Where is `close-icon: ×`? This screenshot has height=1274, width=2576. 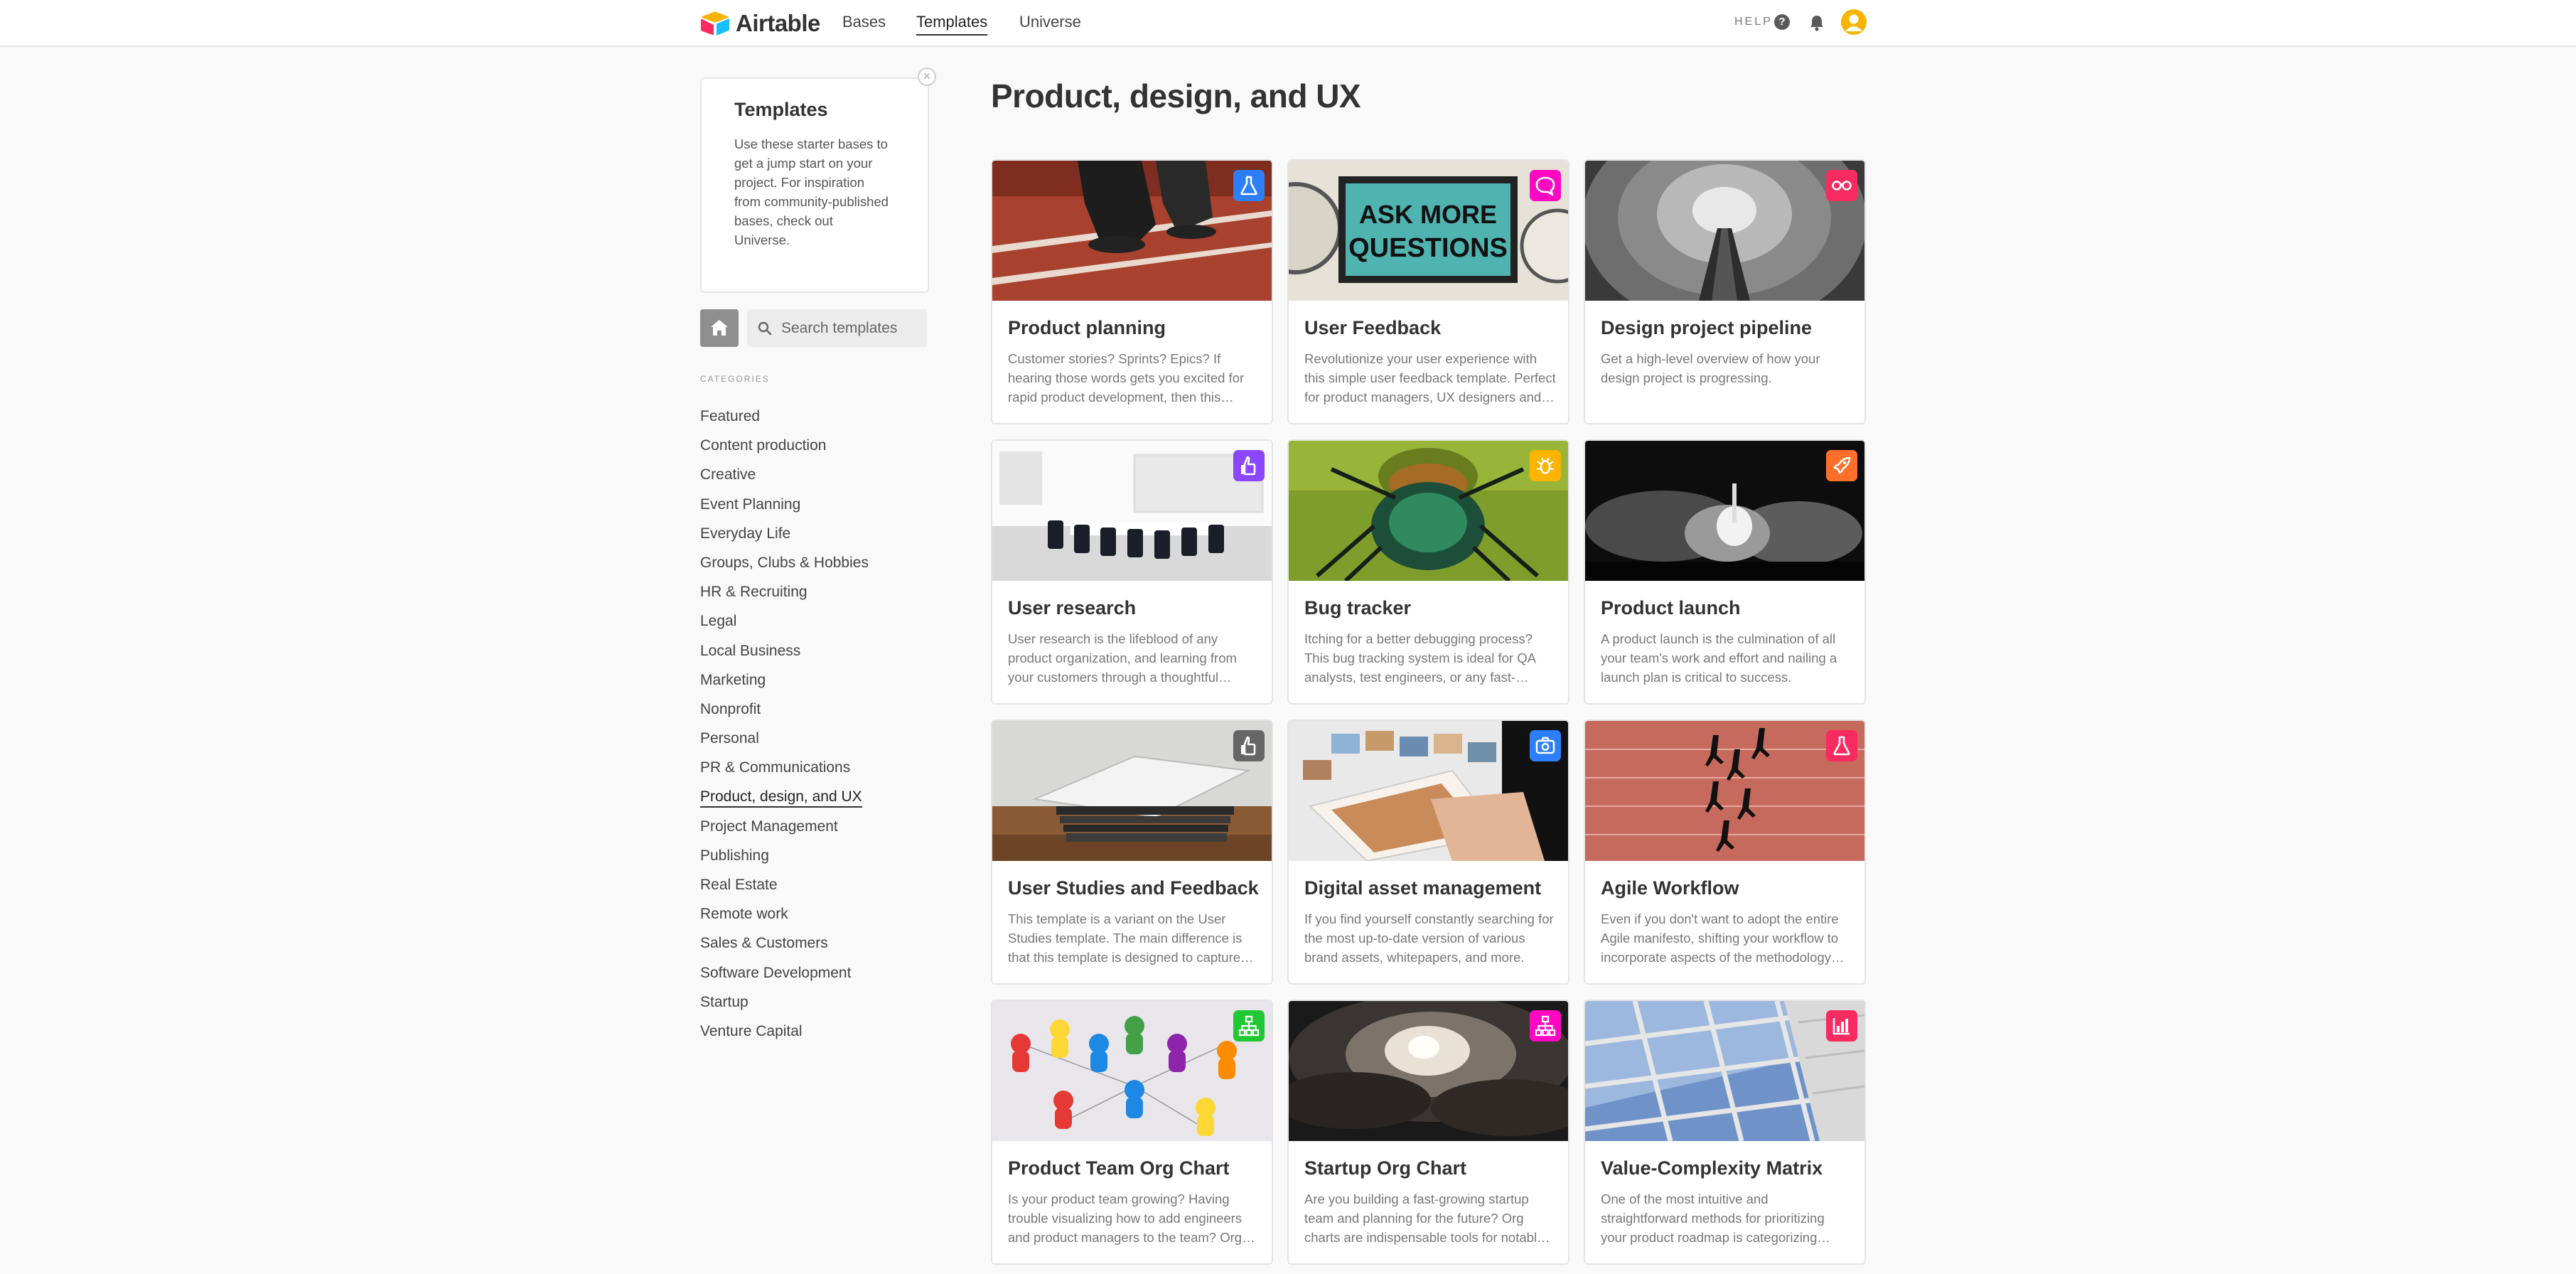
close-icon: × is located at coordinates (927, 77).